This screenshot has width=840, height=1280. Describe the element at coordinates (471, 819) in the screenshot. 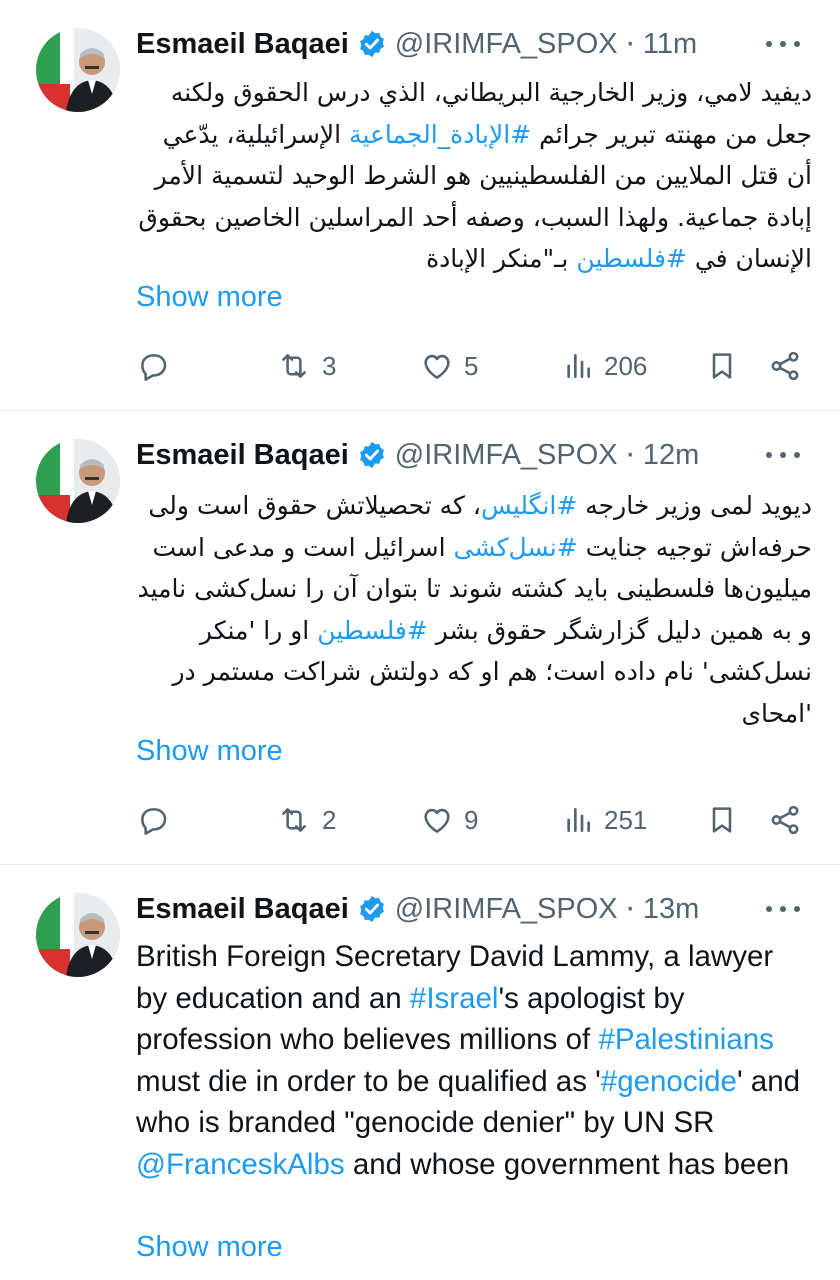

I see `like-count: 9` at that location.